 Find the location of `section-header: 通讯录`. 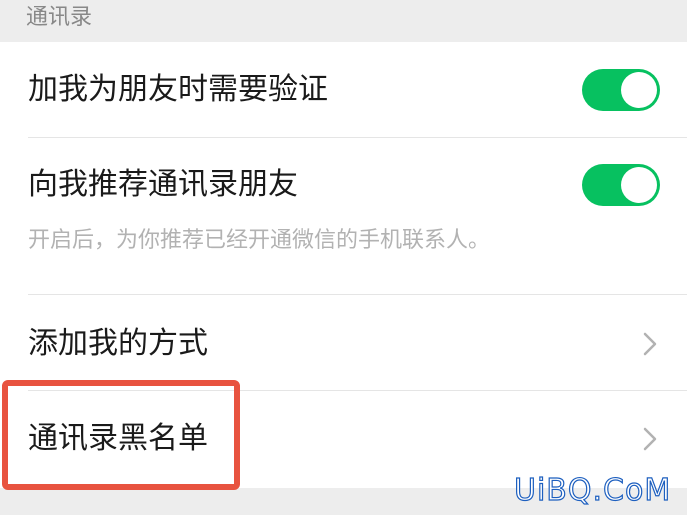

section-header: 通讯录 is located at coordinates (343, 21).